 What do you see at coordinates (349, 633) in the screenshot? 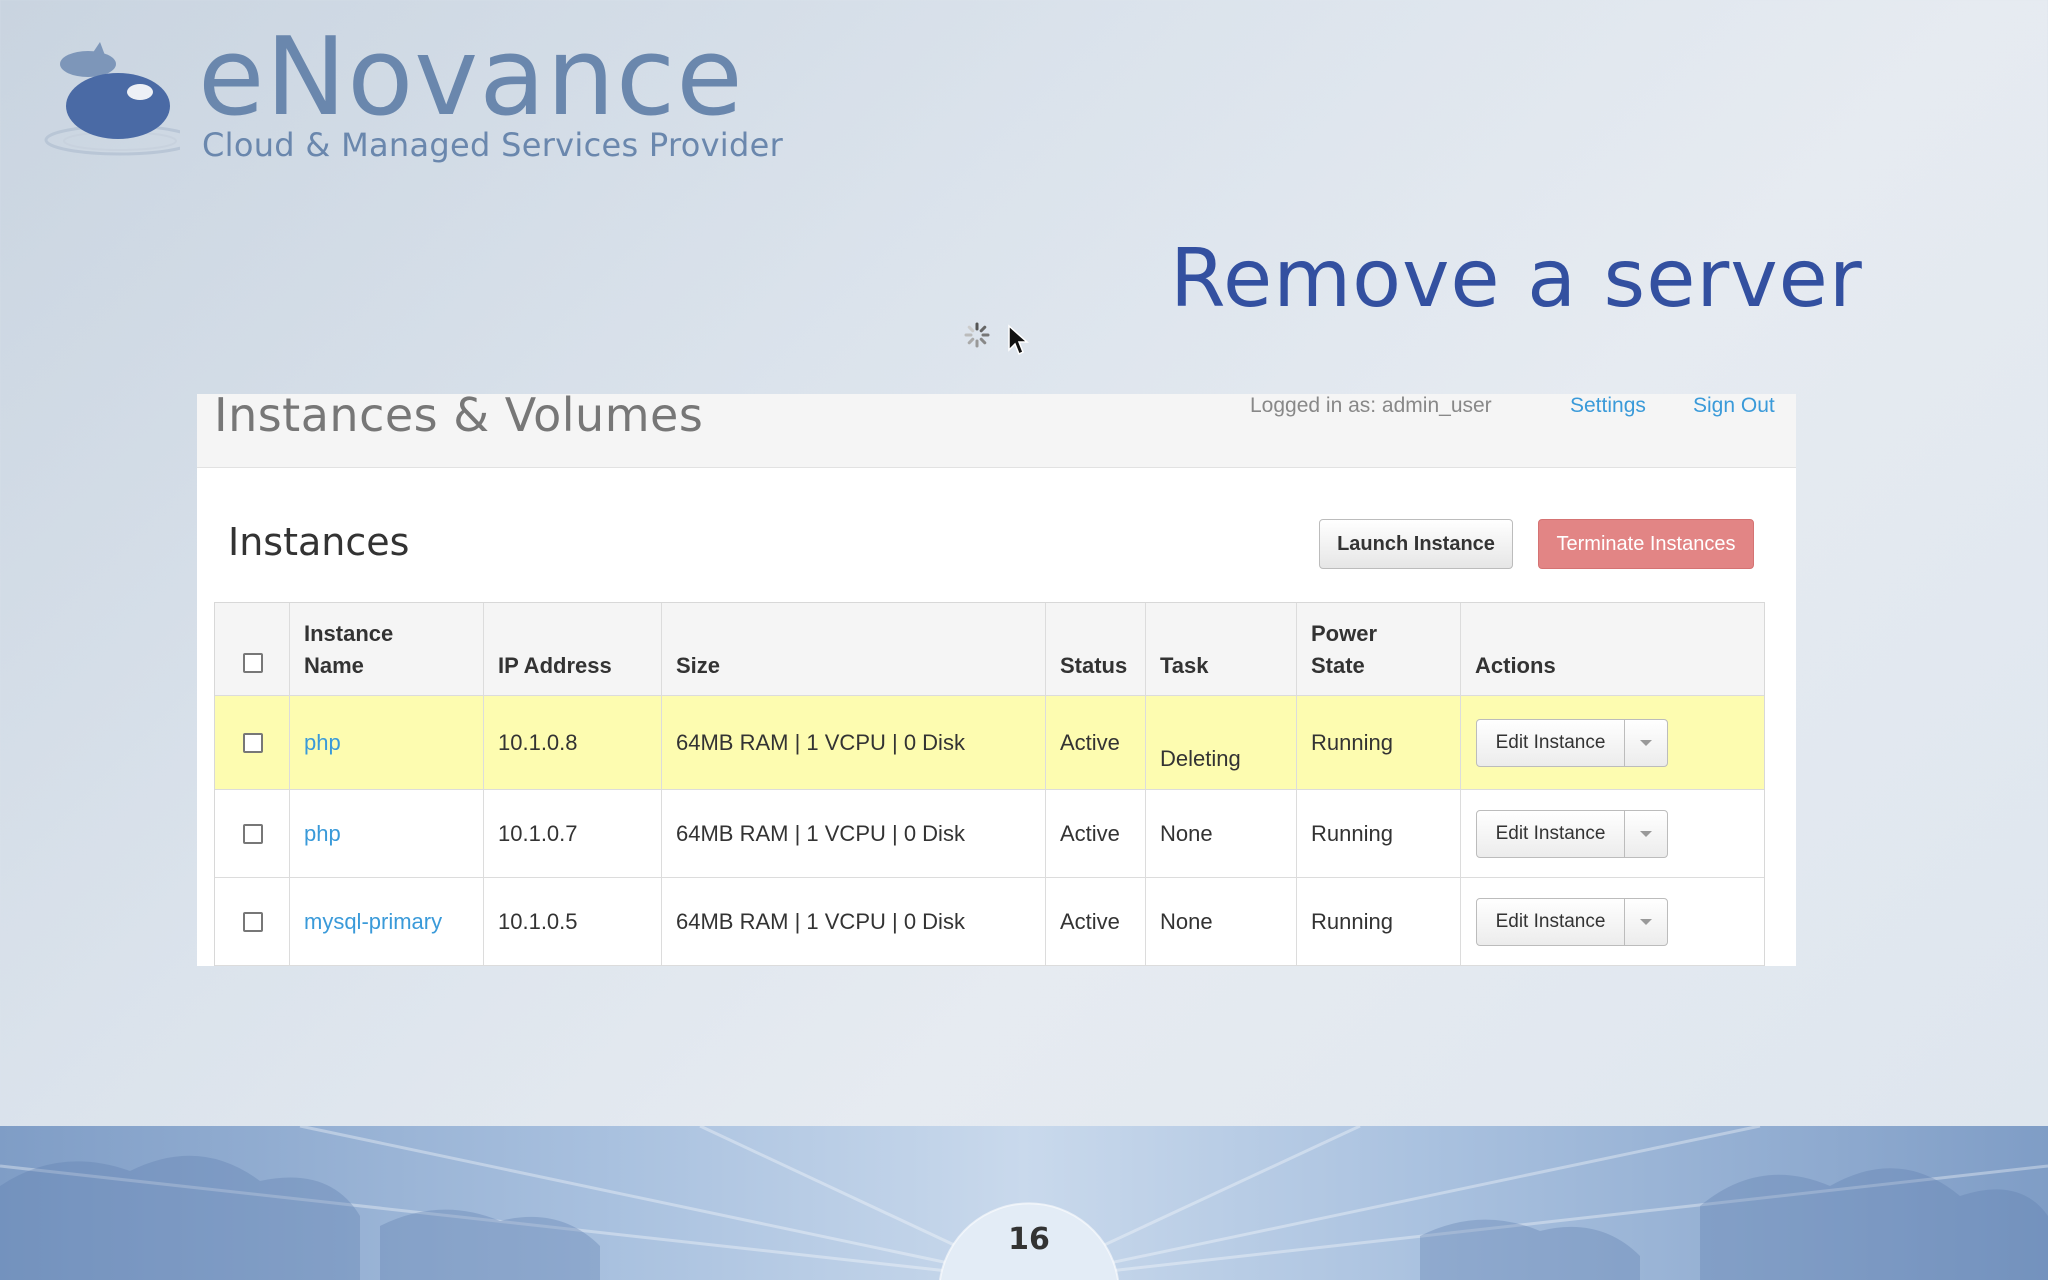
I see `header-line: Instance` at bounding box center [349, 633].